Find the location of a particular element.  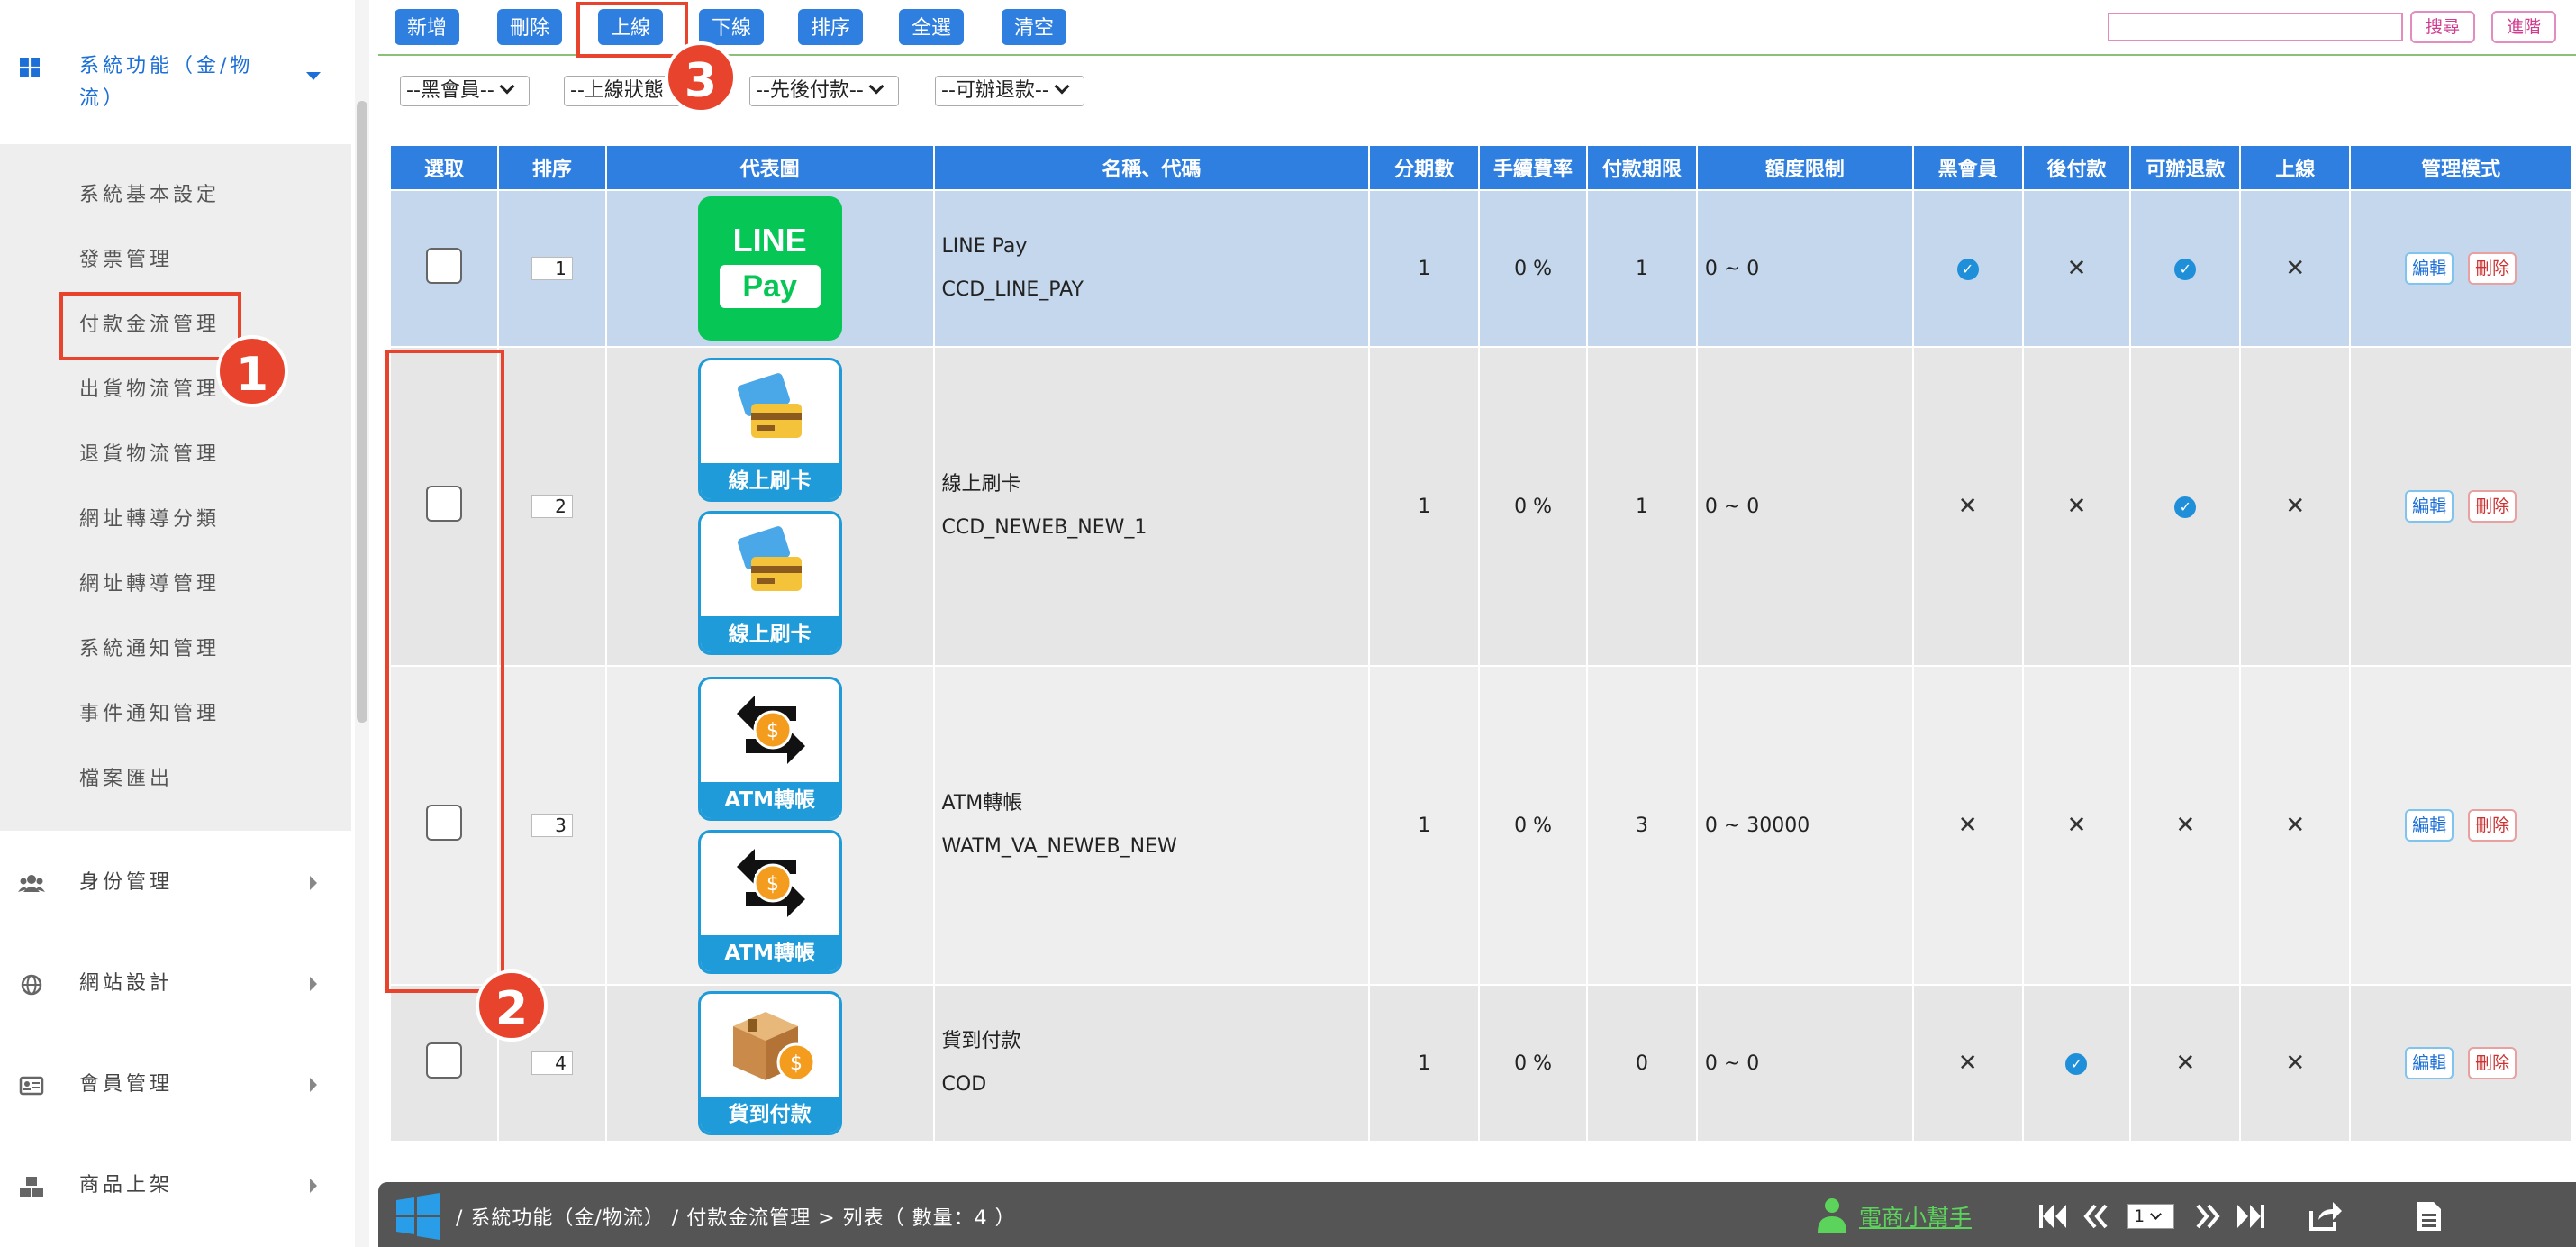

sidebar-item-event-notify: 事件通知管理 is located at coordinates (149, 715).